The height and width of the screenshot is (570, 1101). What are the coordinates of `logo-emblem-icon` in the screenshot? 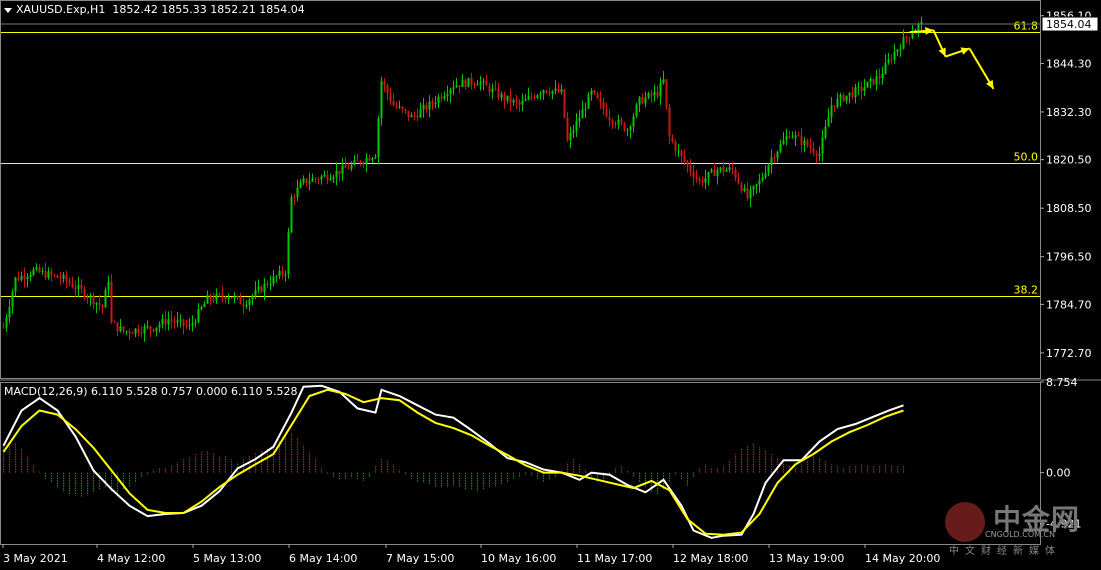 It's located at (965, 522).